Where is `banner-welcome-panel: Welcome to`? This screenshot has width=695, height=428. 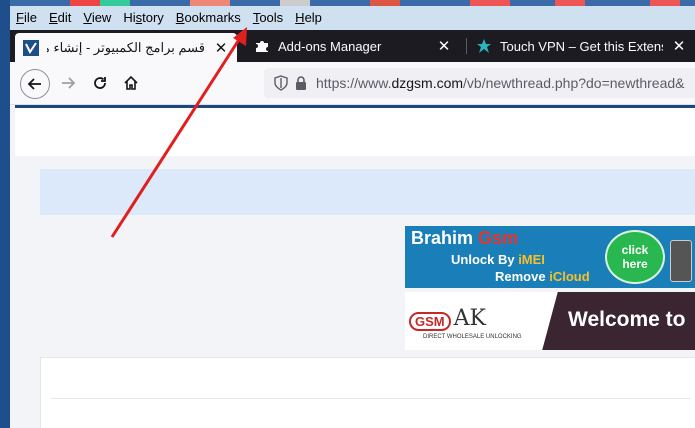 banner-welcome-panel: Welcome to is located at coordinates (616, 321).